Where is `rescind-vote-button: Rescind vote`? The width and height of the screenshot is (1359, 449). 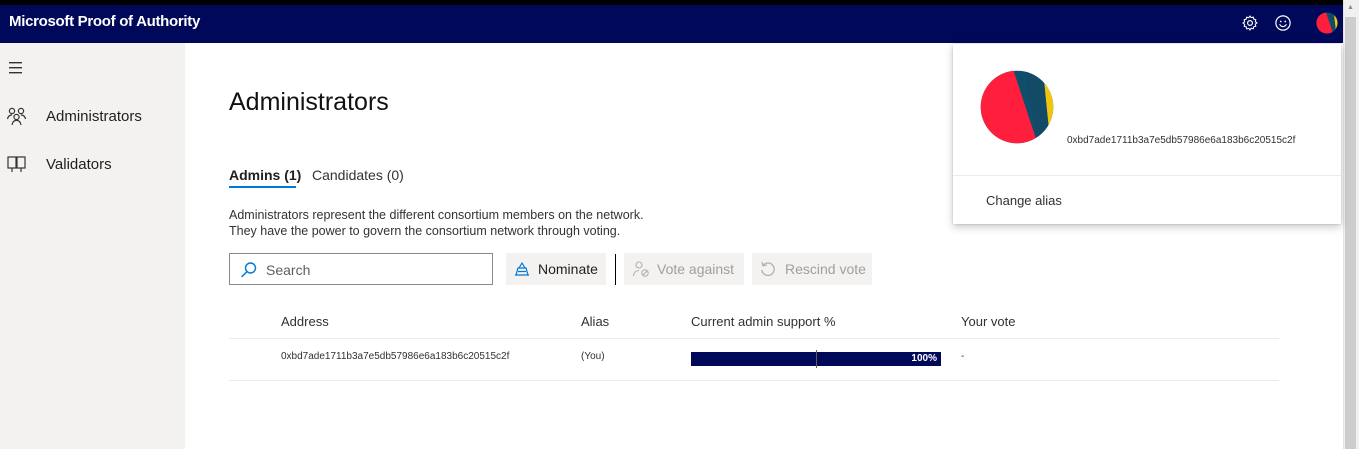
rescind-vote-button: Rescind vote is located at coordinates (812, 269).